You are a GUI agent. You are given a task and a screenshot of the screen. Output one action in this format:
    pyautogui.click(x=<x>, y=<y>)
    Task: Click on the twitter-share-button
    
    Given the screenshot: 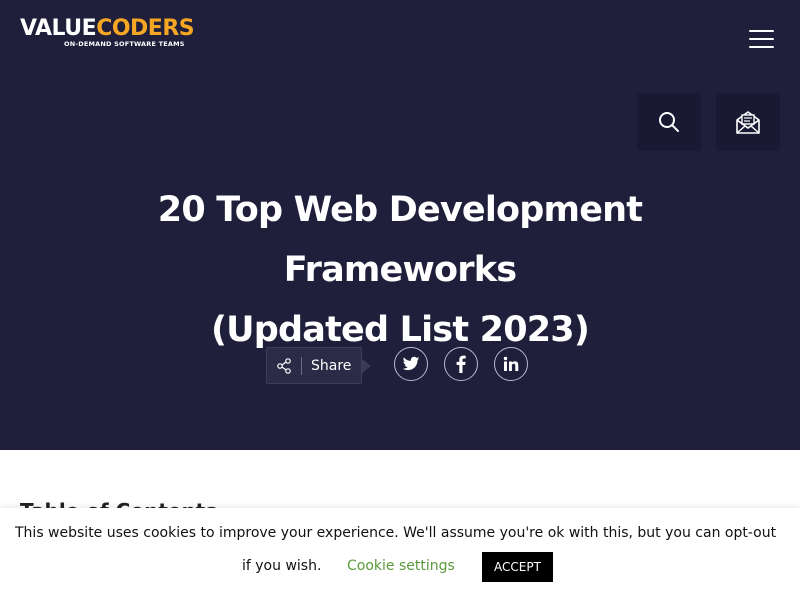 What is the action you would take?
    pyautogui.click(x=411, y=364)
    